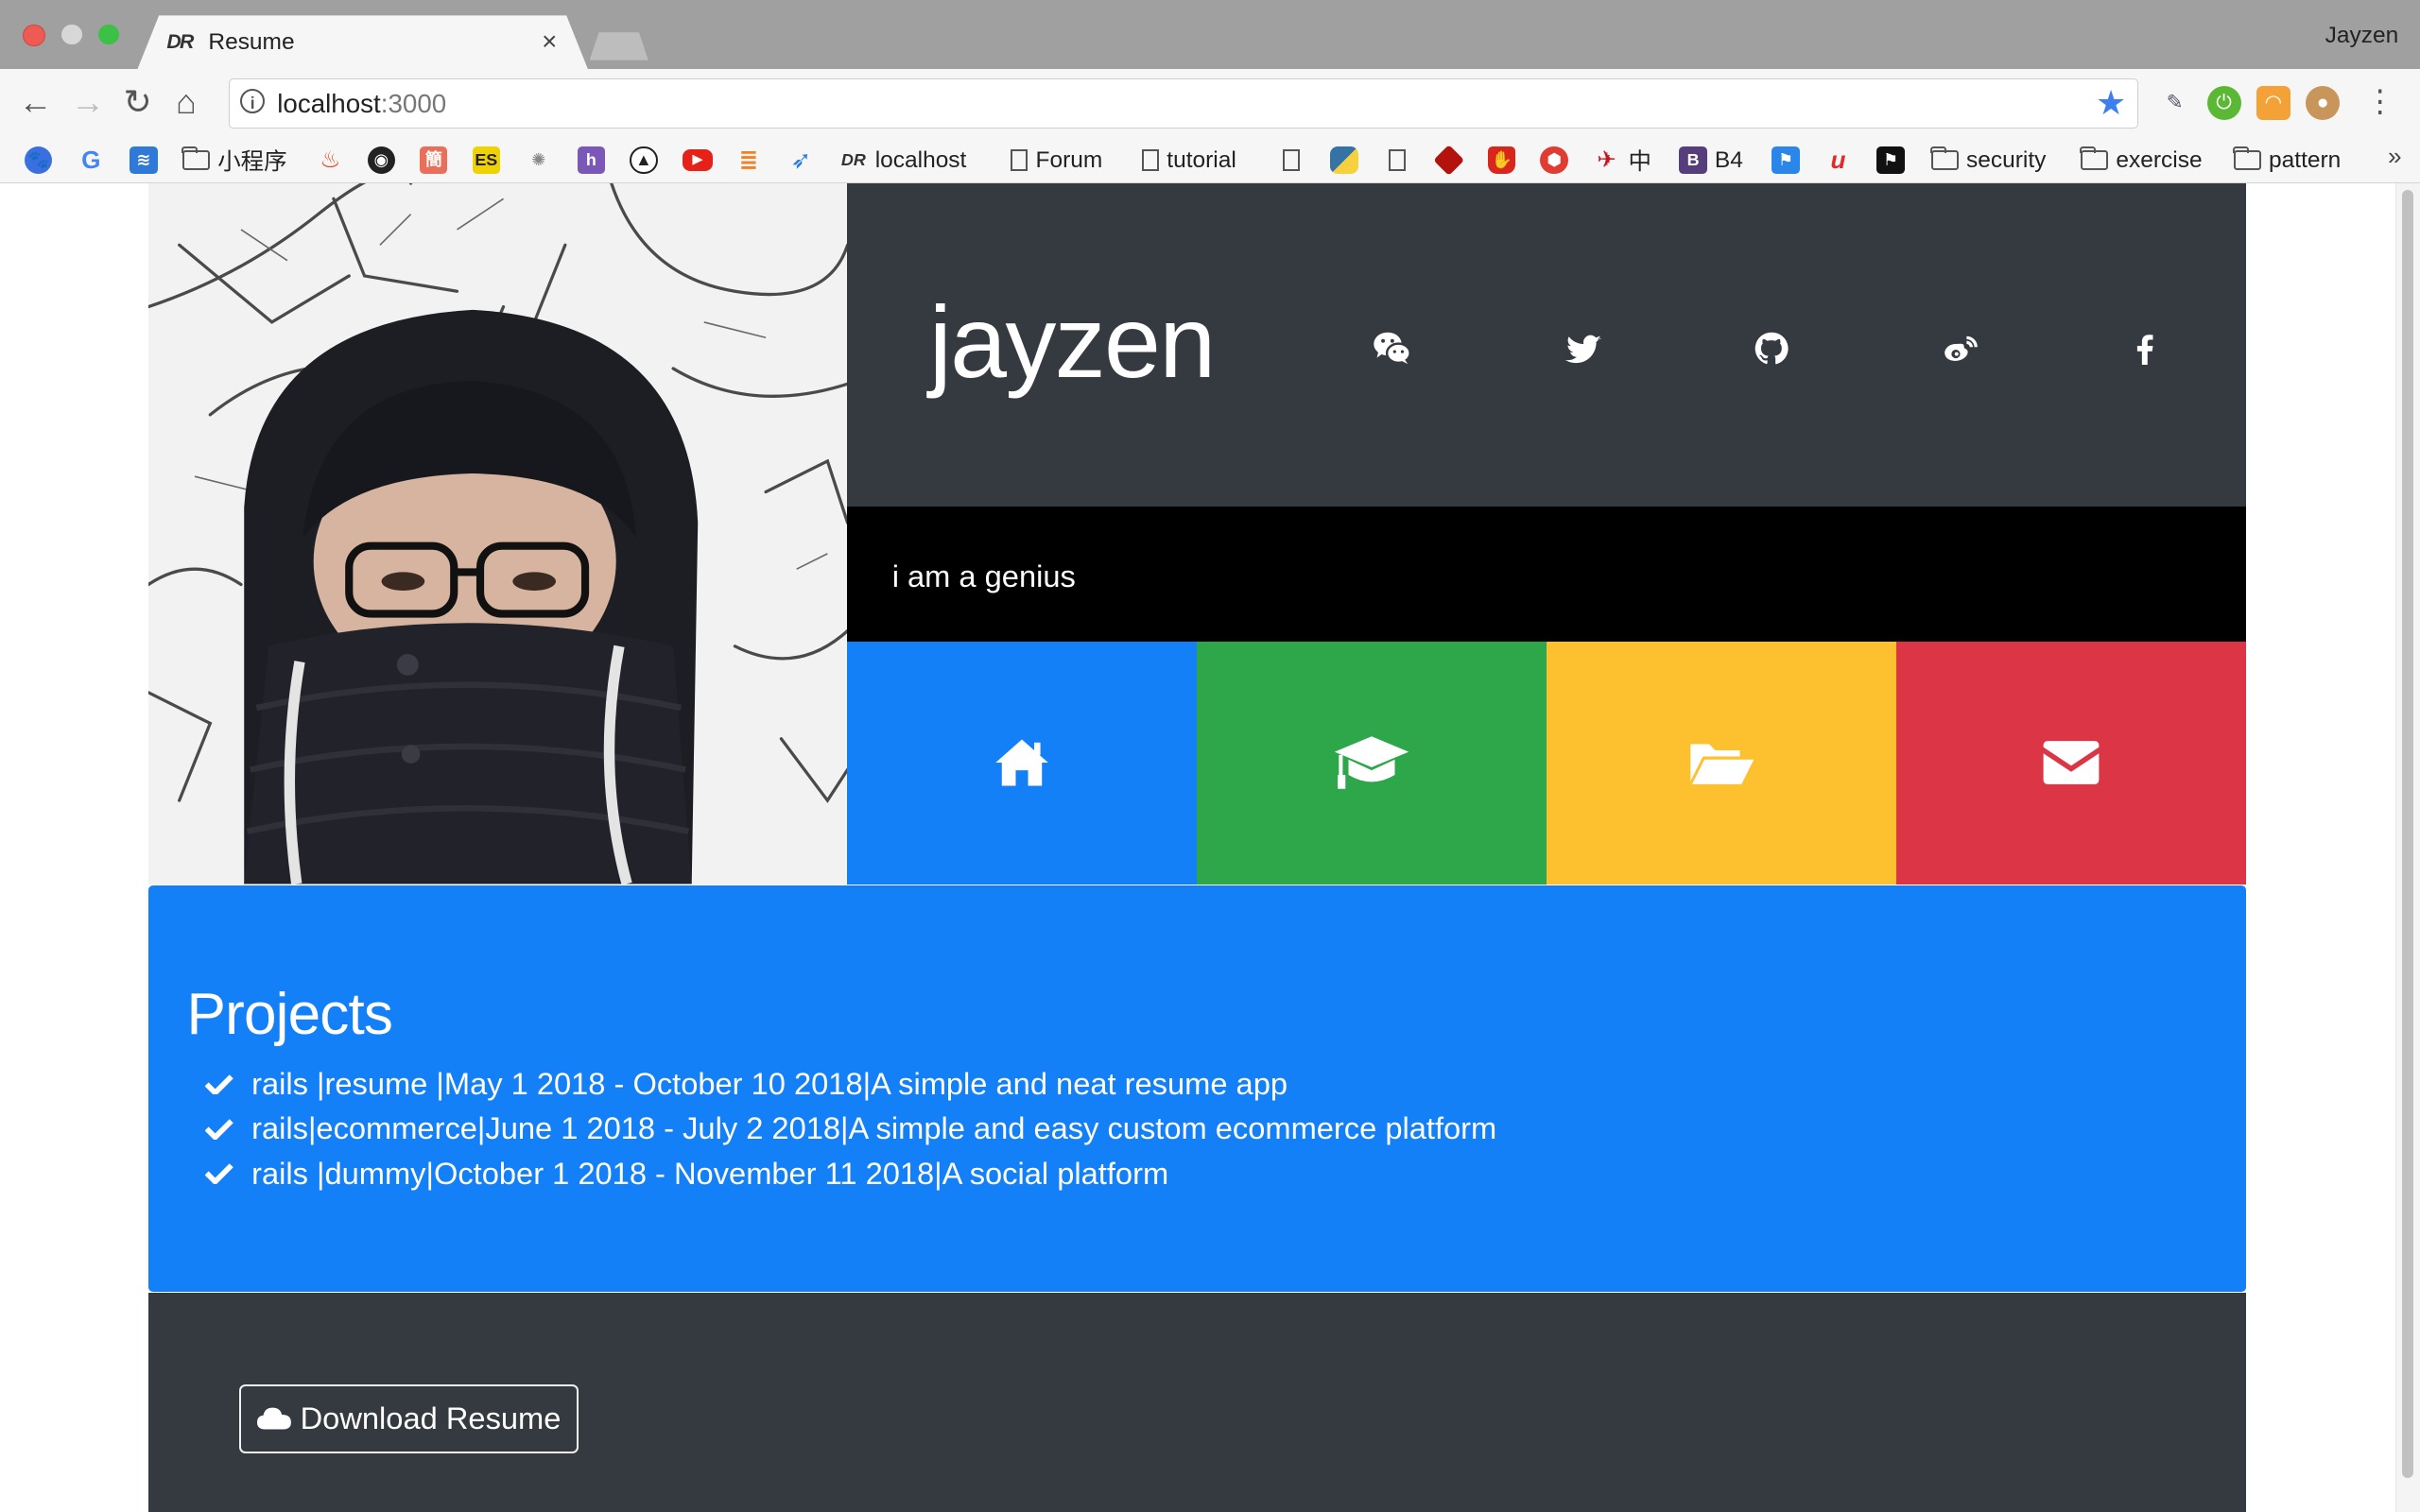 Image resolution: width=2420 pixels, height=1512 pixels. I want to click on address-bar: i localhost:3000 ★, so click(1183, 103).